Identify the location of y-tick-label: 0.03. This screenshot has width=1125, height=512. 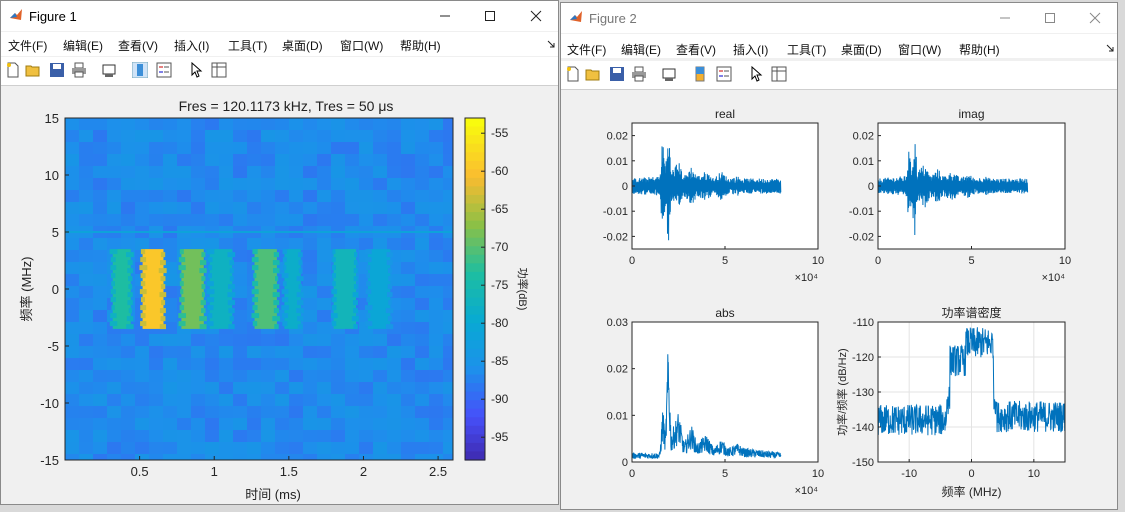
(617, 323).